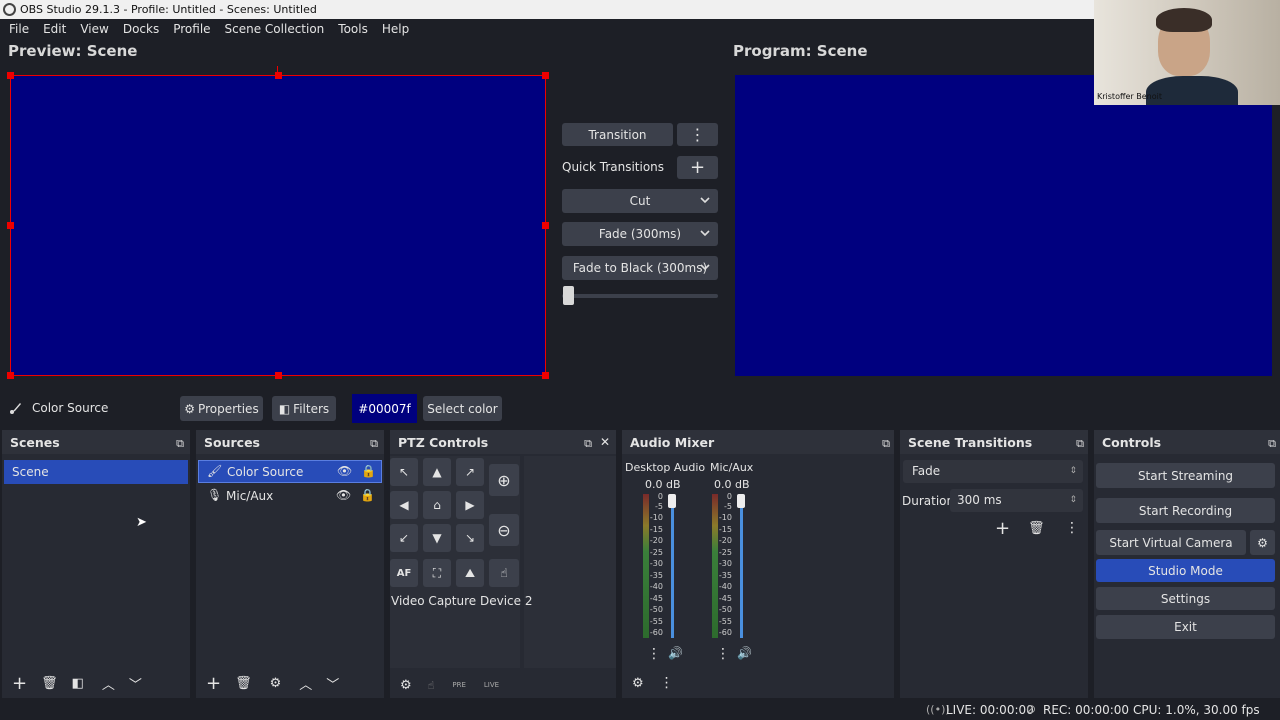  I want to click on zoom-in-button: ⊕, so click(504, 480).